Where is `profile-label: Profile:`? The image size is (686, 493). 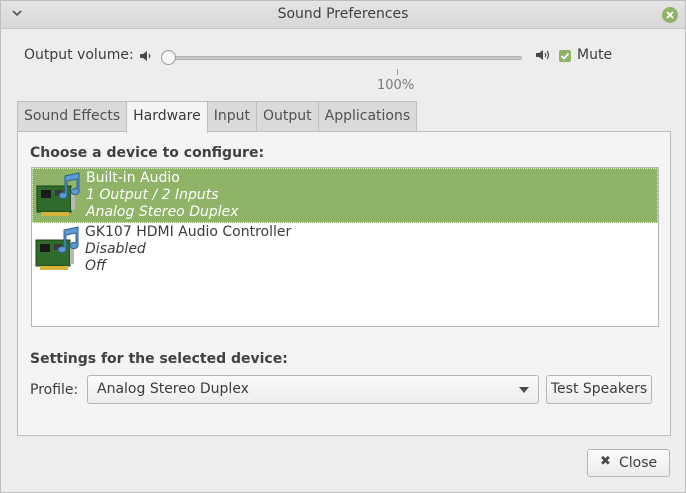 profile-label: Profile: is located at coordinates (54, 390).